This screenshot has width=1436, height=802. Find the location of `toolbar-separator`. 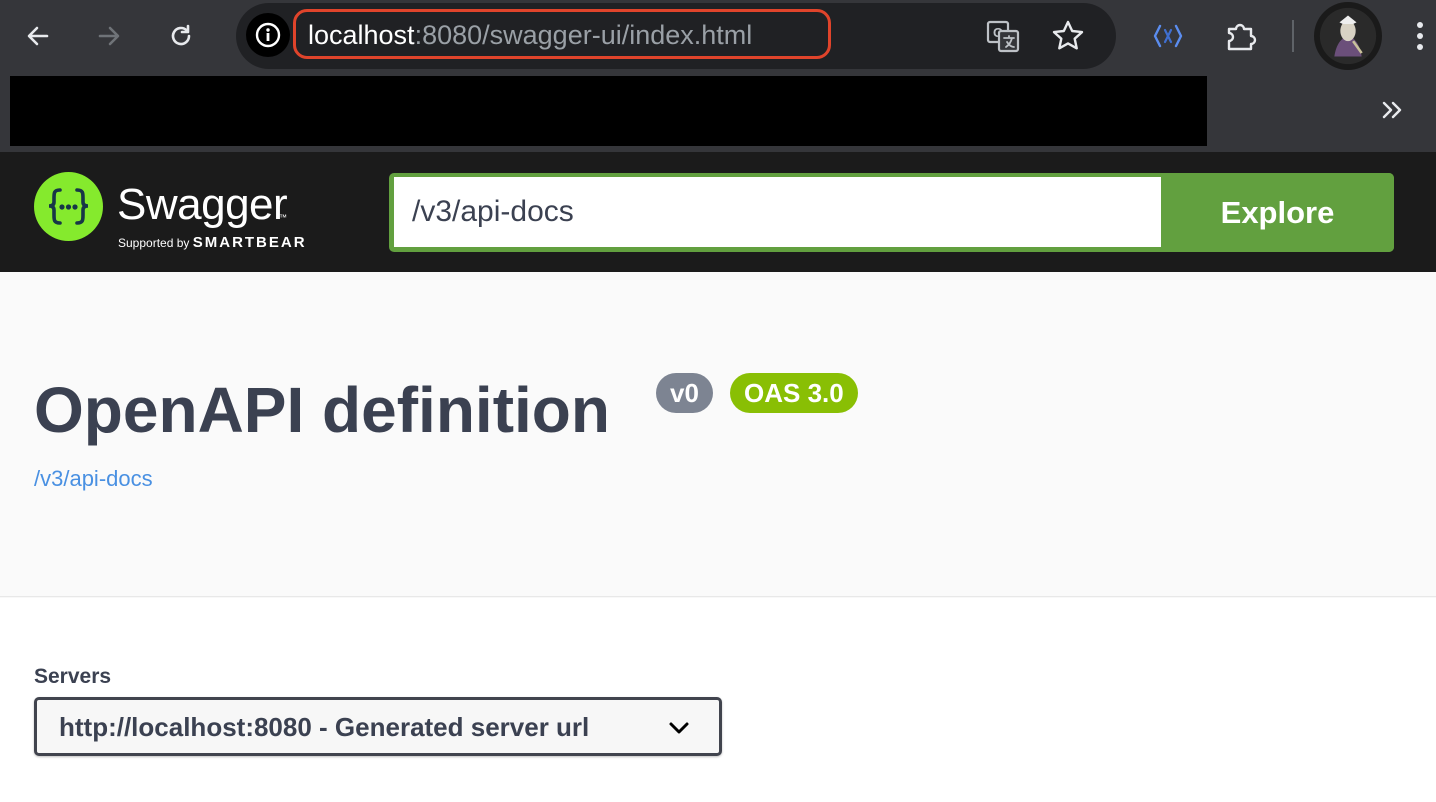

toolbar-separator is located at coordinates (1293, 36).